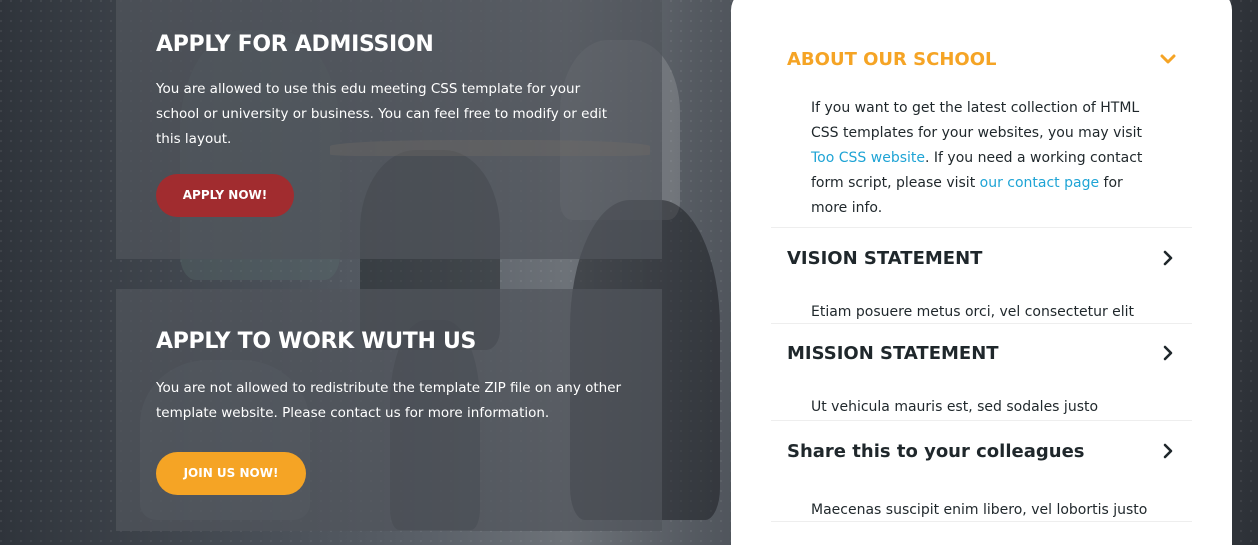  What do you see at coordinates (295, 44) in the screenshot?
I see `card-title: APPLY FOR ADMISSION` at bounding box center [295, 44].